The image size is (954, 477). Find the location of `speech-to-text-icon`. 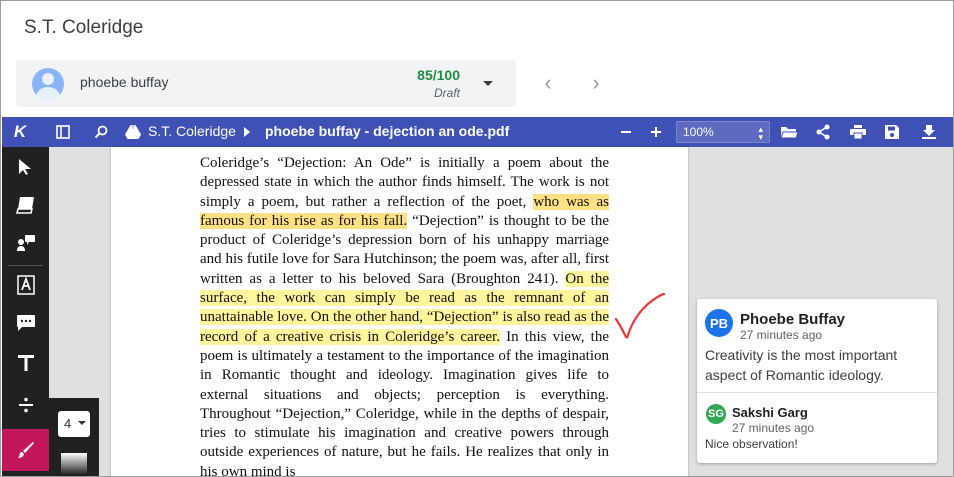

speech-to-text-icon is located at coordinates (25, 243).